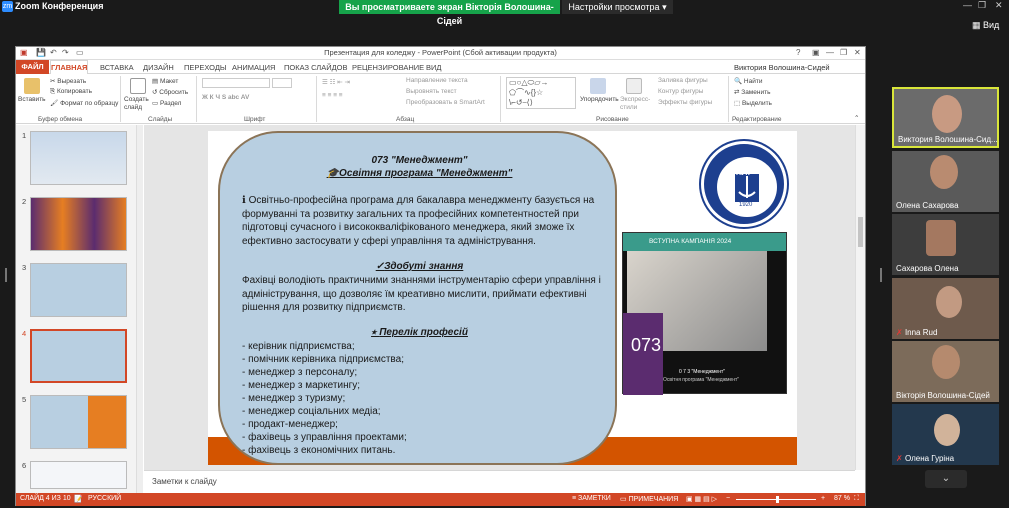 This screenshot has width=1009, height=508. I want to click on shape-outline-button: Контур фигуры, so click(680, 91).